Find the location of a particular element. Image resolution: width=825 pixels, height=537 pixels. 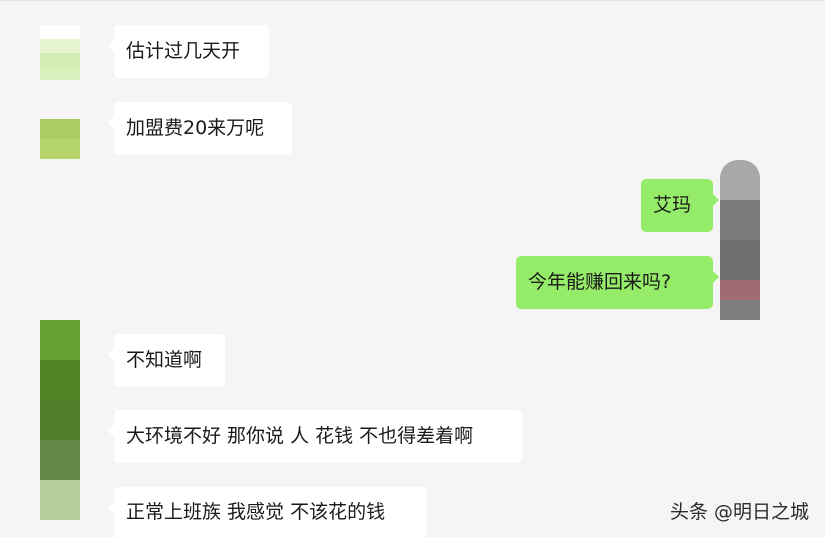

message-bubble: 不知道啊 is located at coordinates (166, 360).